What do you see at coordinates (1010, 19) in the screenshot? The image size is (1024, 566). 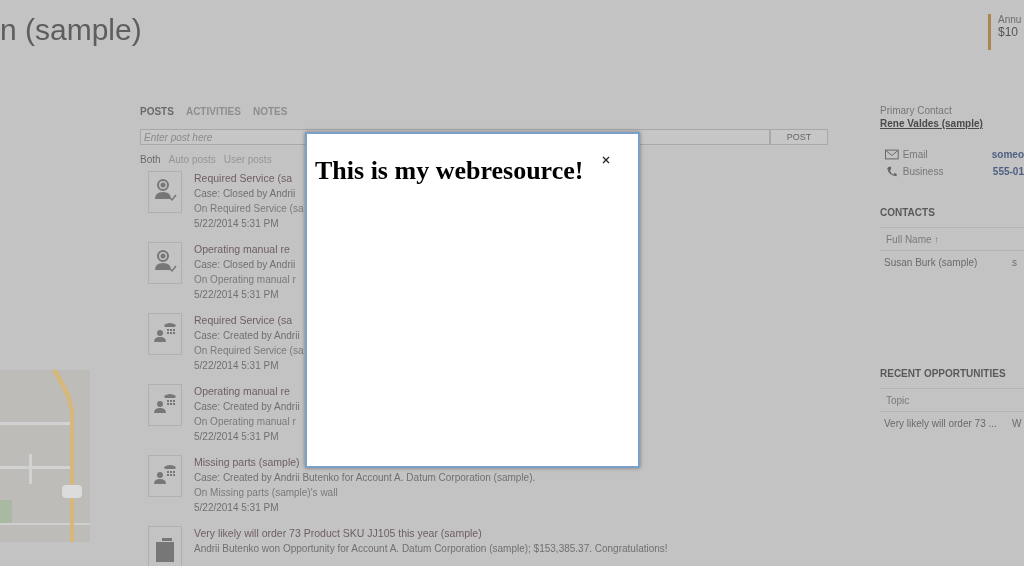 I see `stat-label: Annu` at bounding box center [1010, 19].